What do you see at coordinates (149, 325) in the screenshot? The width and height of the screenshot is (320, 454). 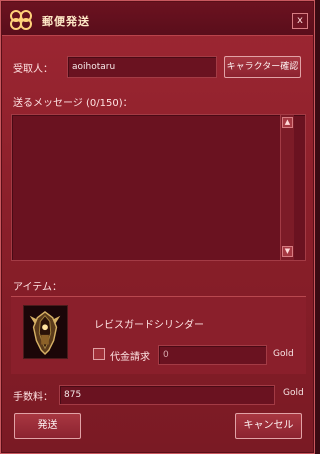 I see `item-name: レビスガードシリンダー` at bounding box center [149, 325].